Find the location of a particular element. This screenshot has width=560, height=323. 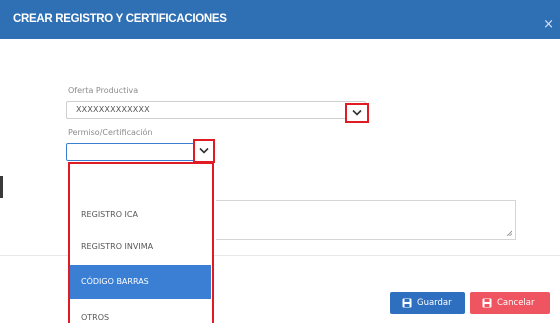

permiso-certificacion-select is located at coordinates (131, 152).